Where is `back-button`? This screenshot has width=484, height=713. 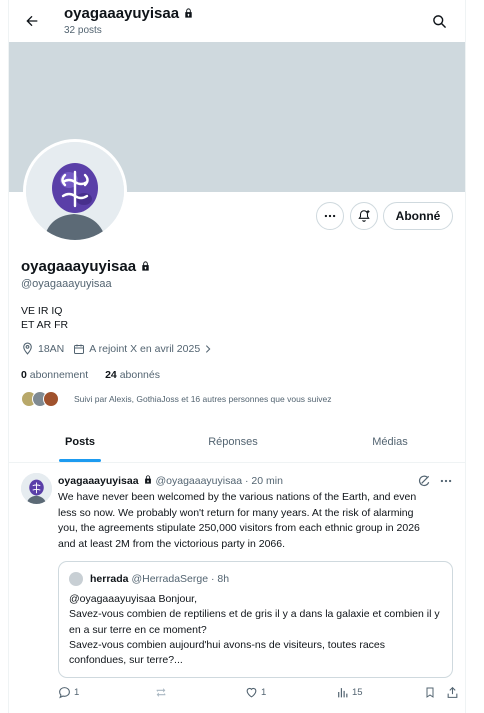 back-button is located at coordinates (32, 21).